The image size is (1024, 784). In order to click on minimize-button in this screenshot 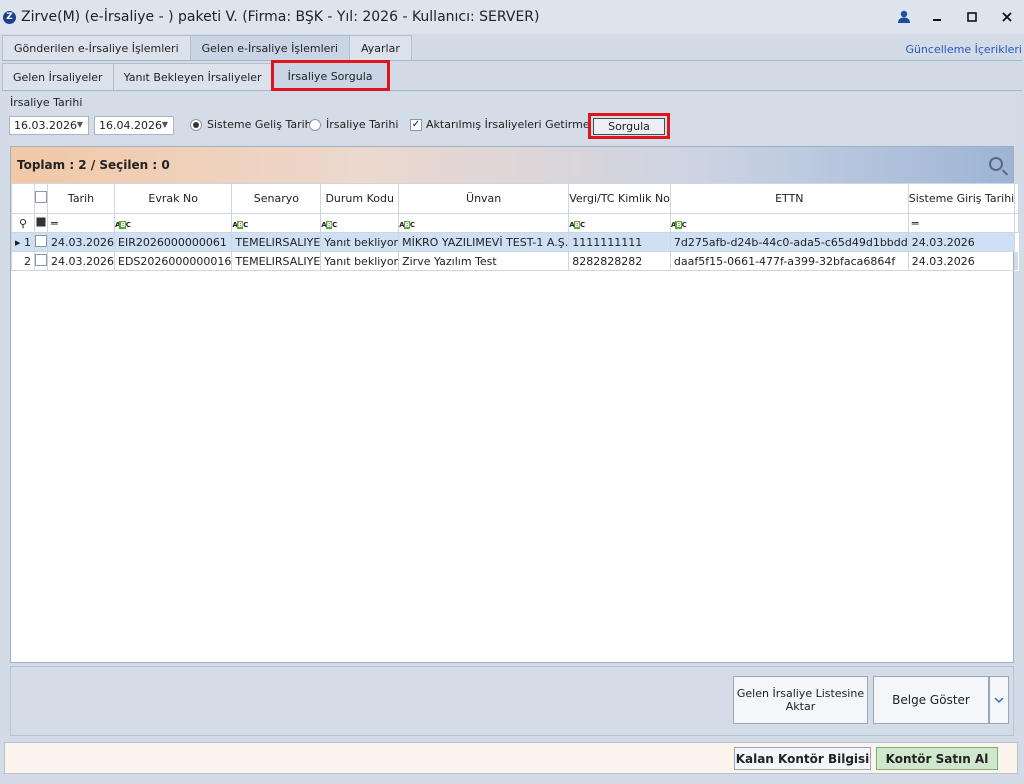, I will do `click(936, 17)`.